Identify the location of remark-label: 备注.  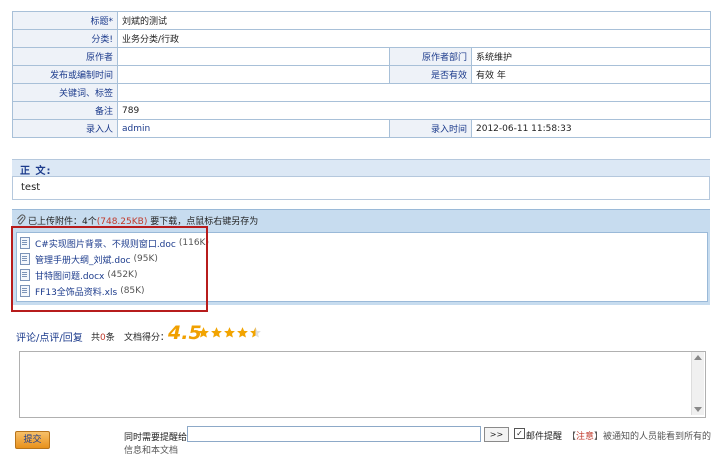
(65, 110).